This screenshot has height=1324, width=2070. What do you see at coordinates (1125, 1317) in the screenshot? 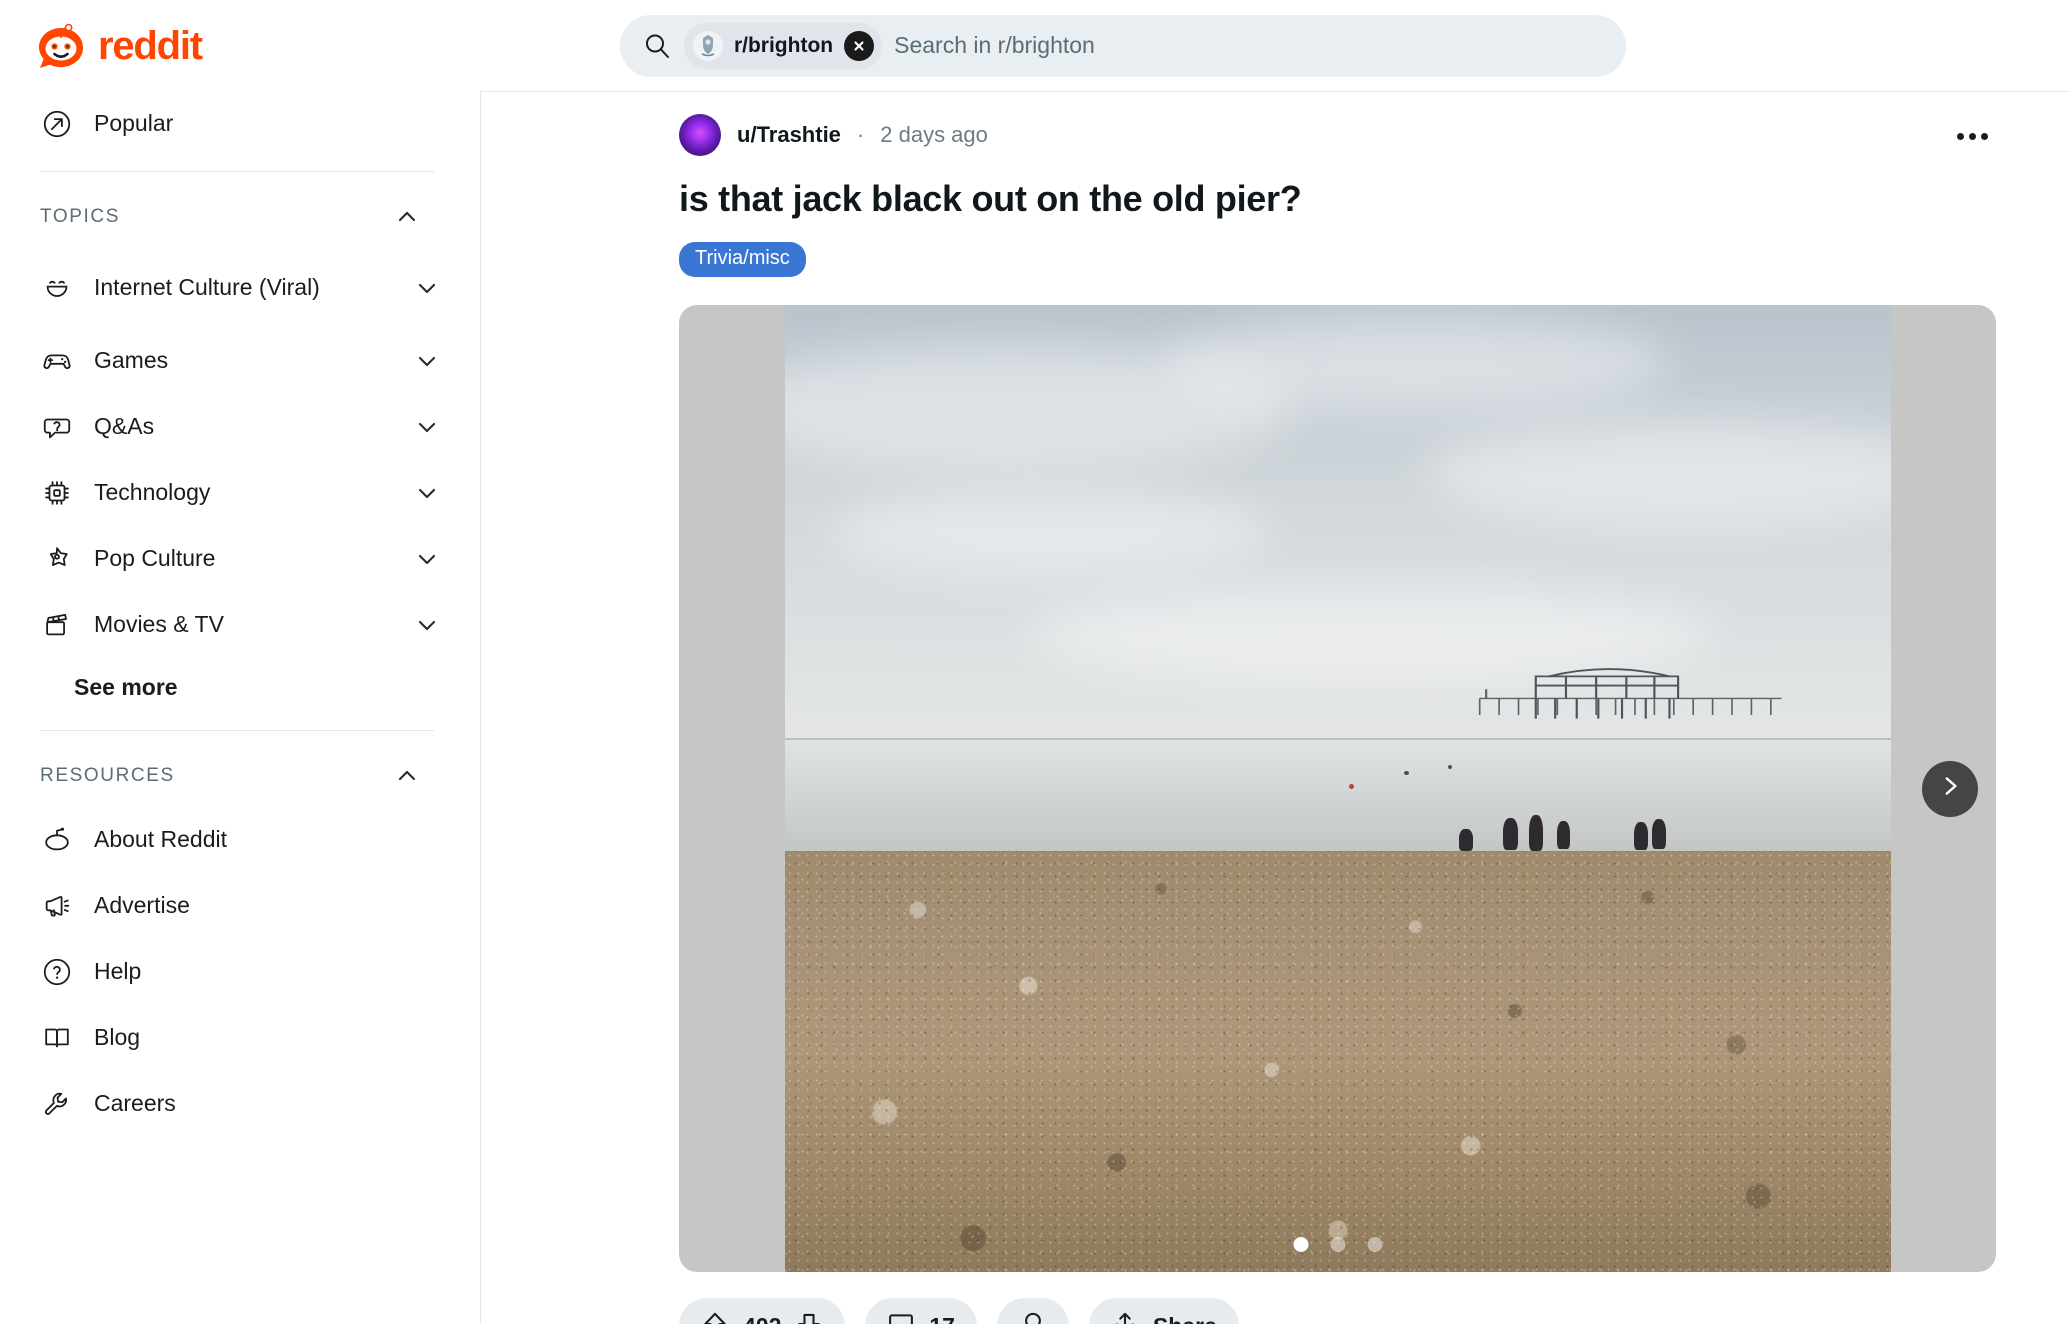
I see `share-arrow-icon` at bounding box center [1125, 1317].